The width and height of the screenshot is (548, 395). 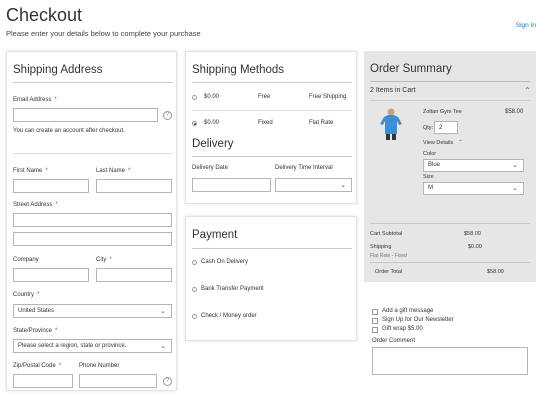 What do you see at coordinates (30, 171) in the screenshot?
I see `first-name-label: First Name *` at bounding box center [30, 171].